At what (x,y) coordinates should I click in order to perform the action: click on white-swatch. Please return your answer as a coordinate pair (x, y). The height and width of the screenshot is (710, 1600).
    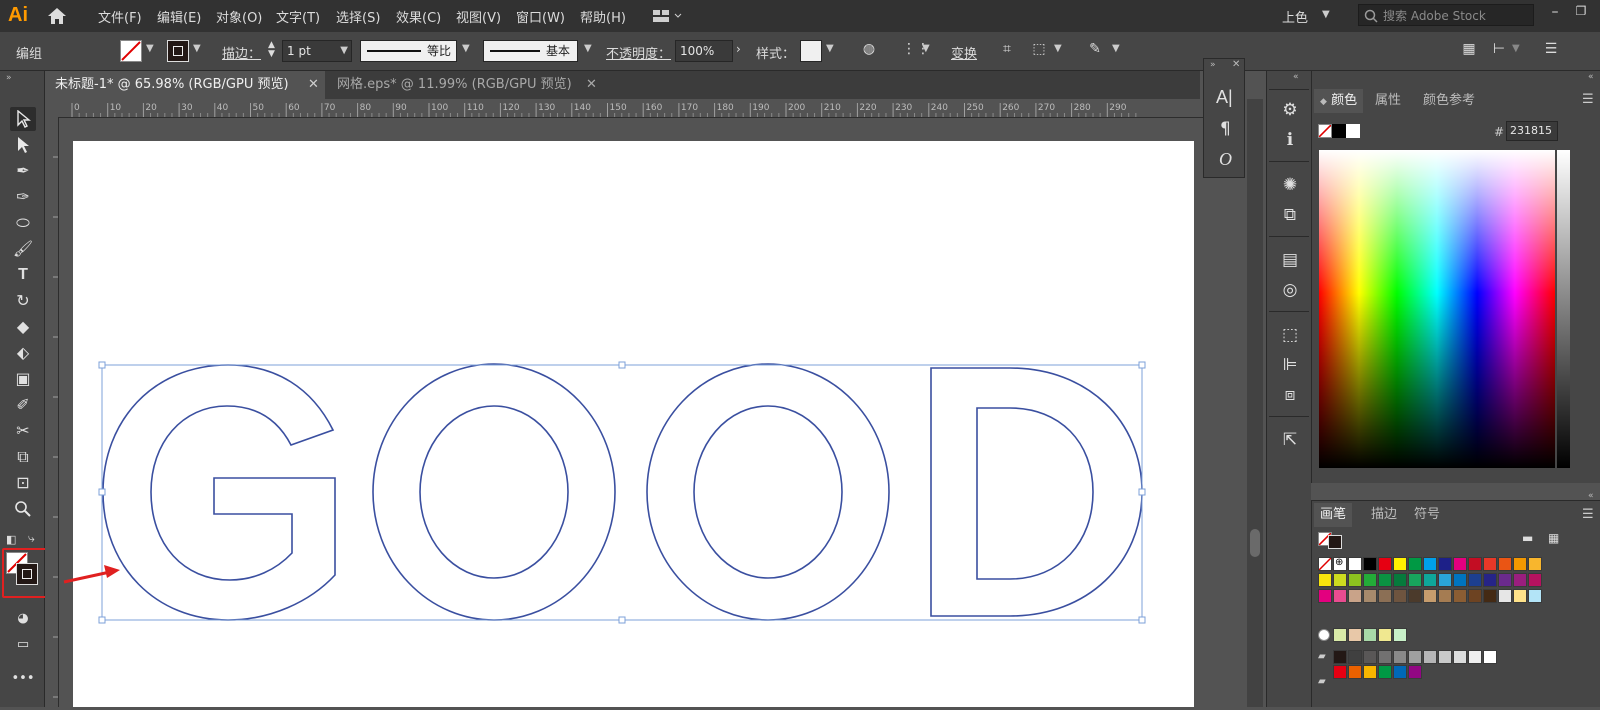
    Looking at the image, I should click on (1353, 131).